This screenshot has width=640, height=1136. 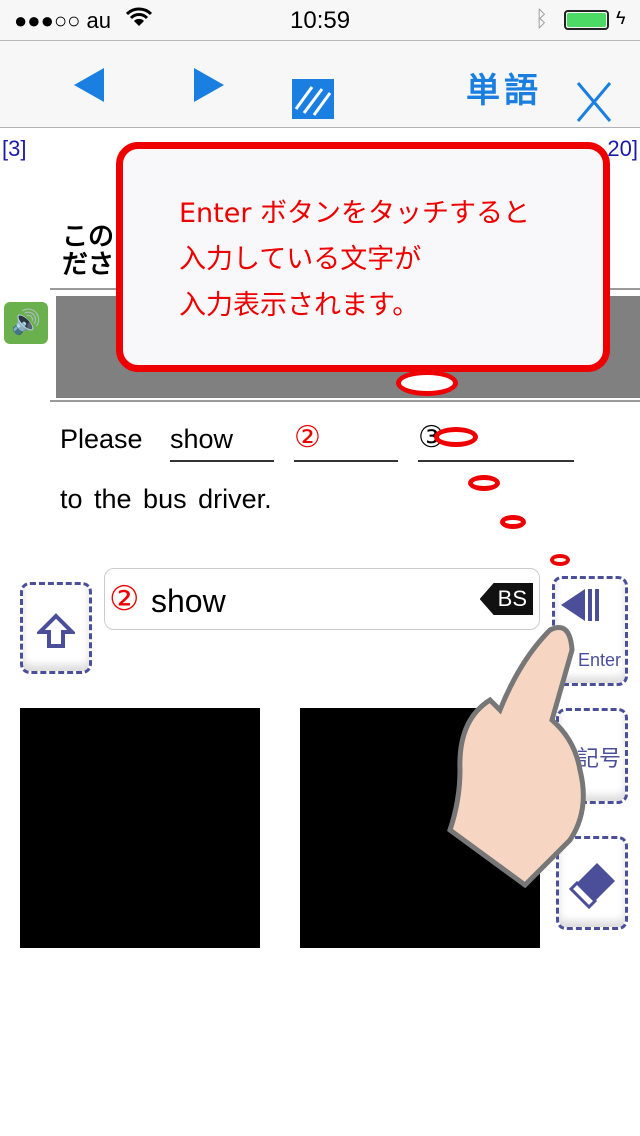 What do you see at coordinates (345, 401) in the screenshot?
I see `divider` at bounding box center [345, 401].